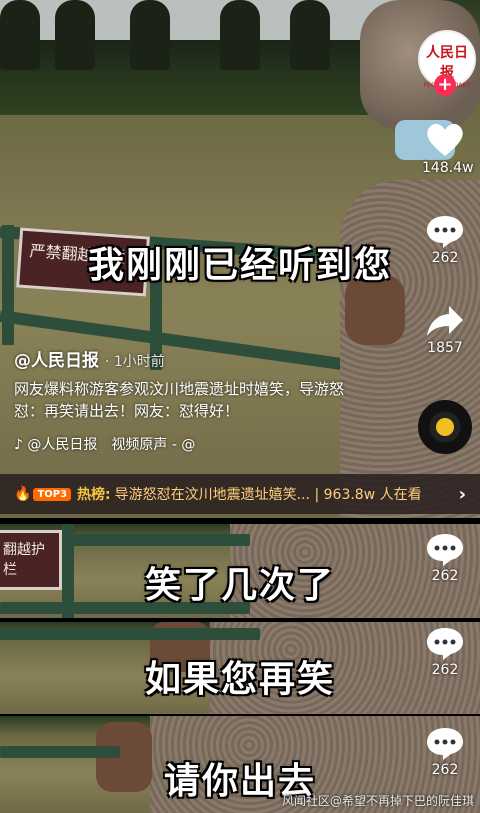 The height and width of the screenshot is (813, 480). I want to click on music-note-icon: ♪, so click(18, 445).